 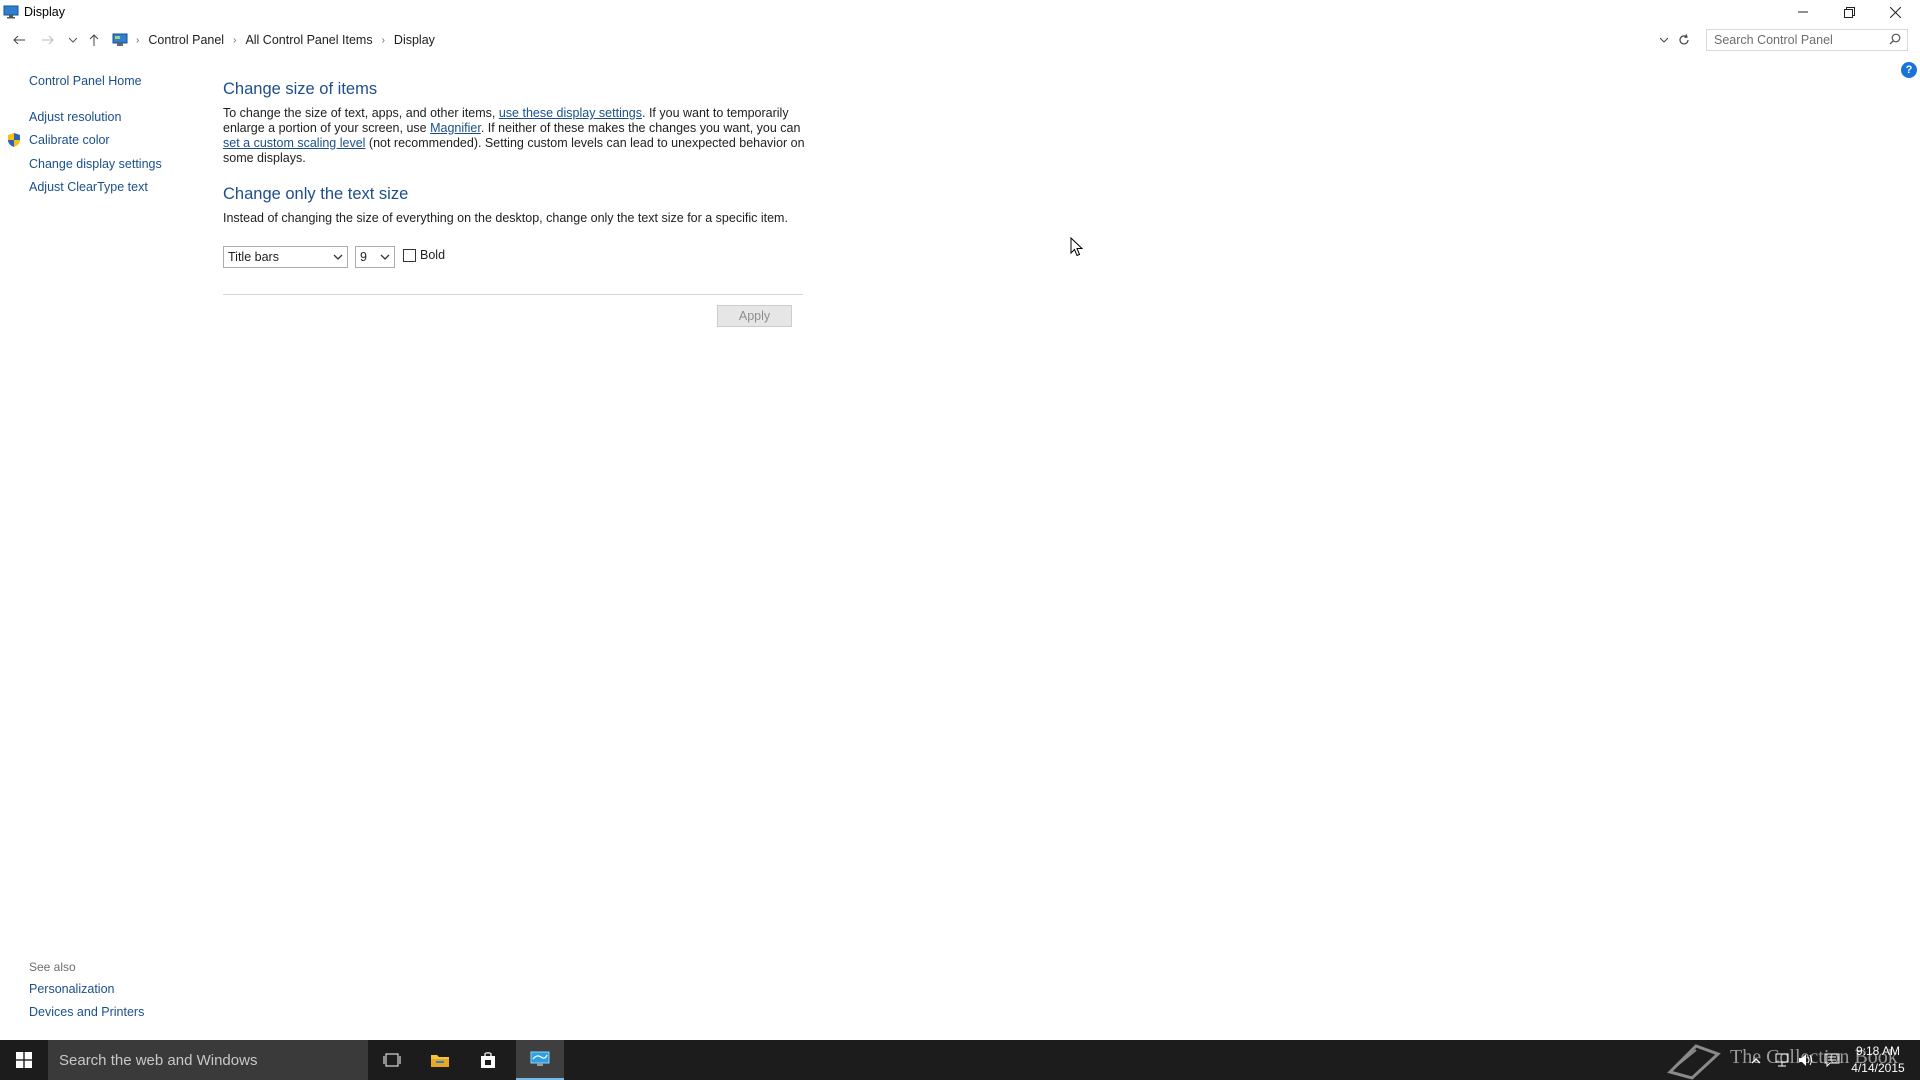 What do you see at coordinates (88, 187) in the screenshot?
I see `adjust-cleartype-link: Adjust ClearType text` at bounding box center [88, 187].